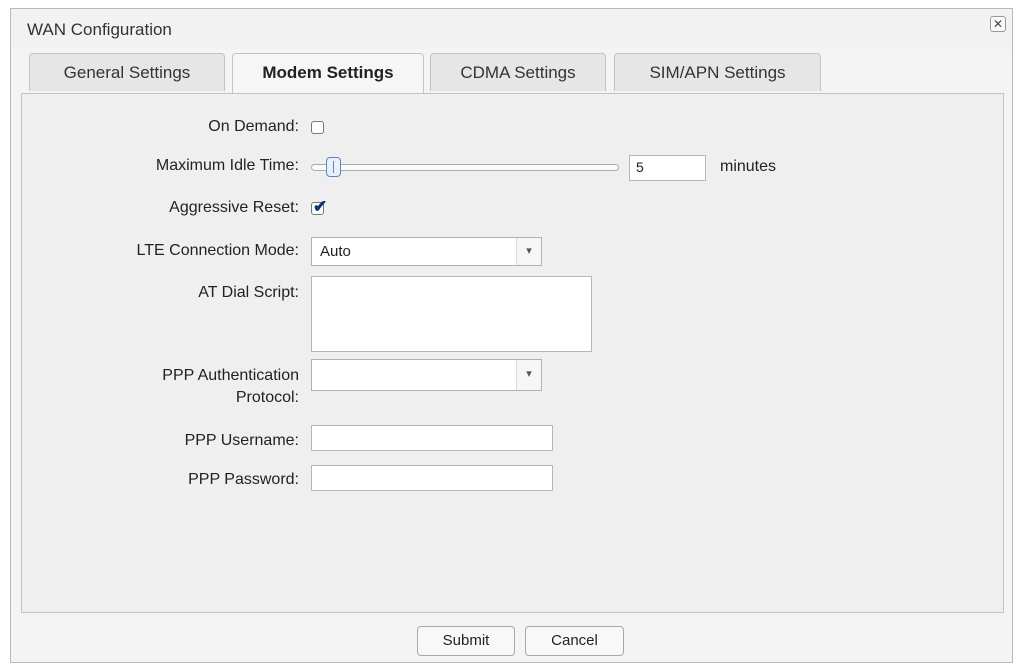 This screenshot has width=1022, height=667. I want to click on slider-grip-icon, so click(333, 167).